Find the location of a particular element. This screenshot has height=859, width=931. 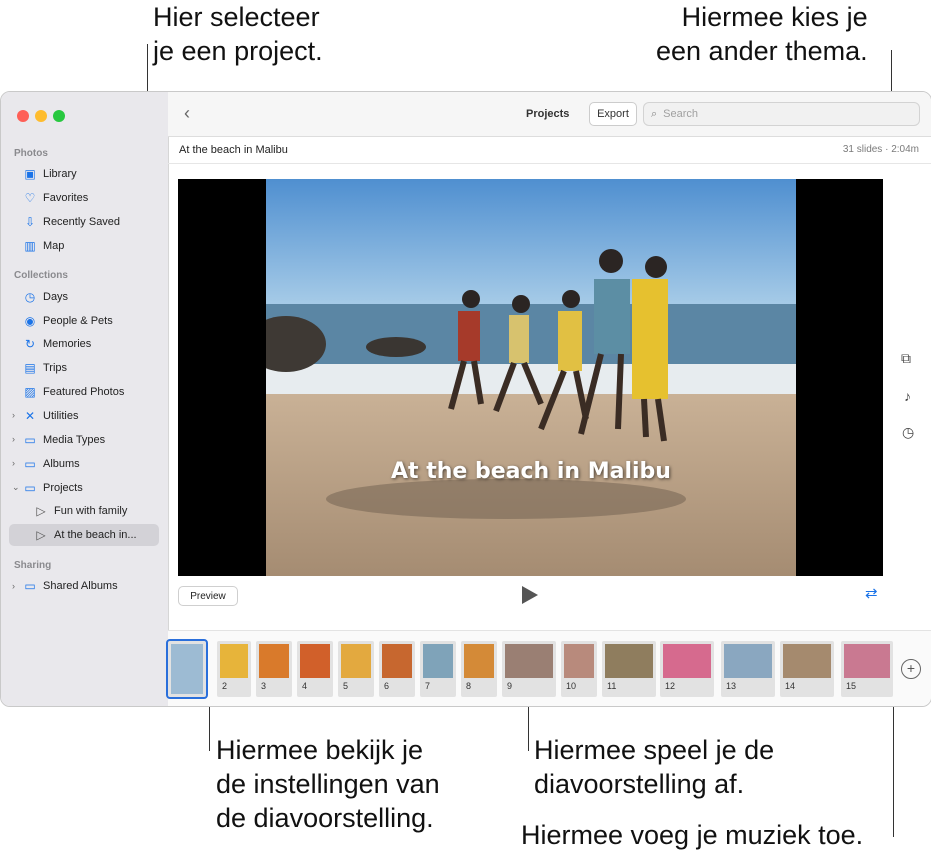

sidebar-item-library: ▣ Library is located at coordinates (84, 174).